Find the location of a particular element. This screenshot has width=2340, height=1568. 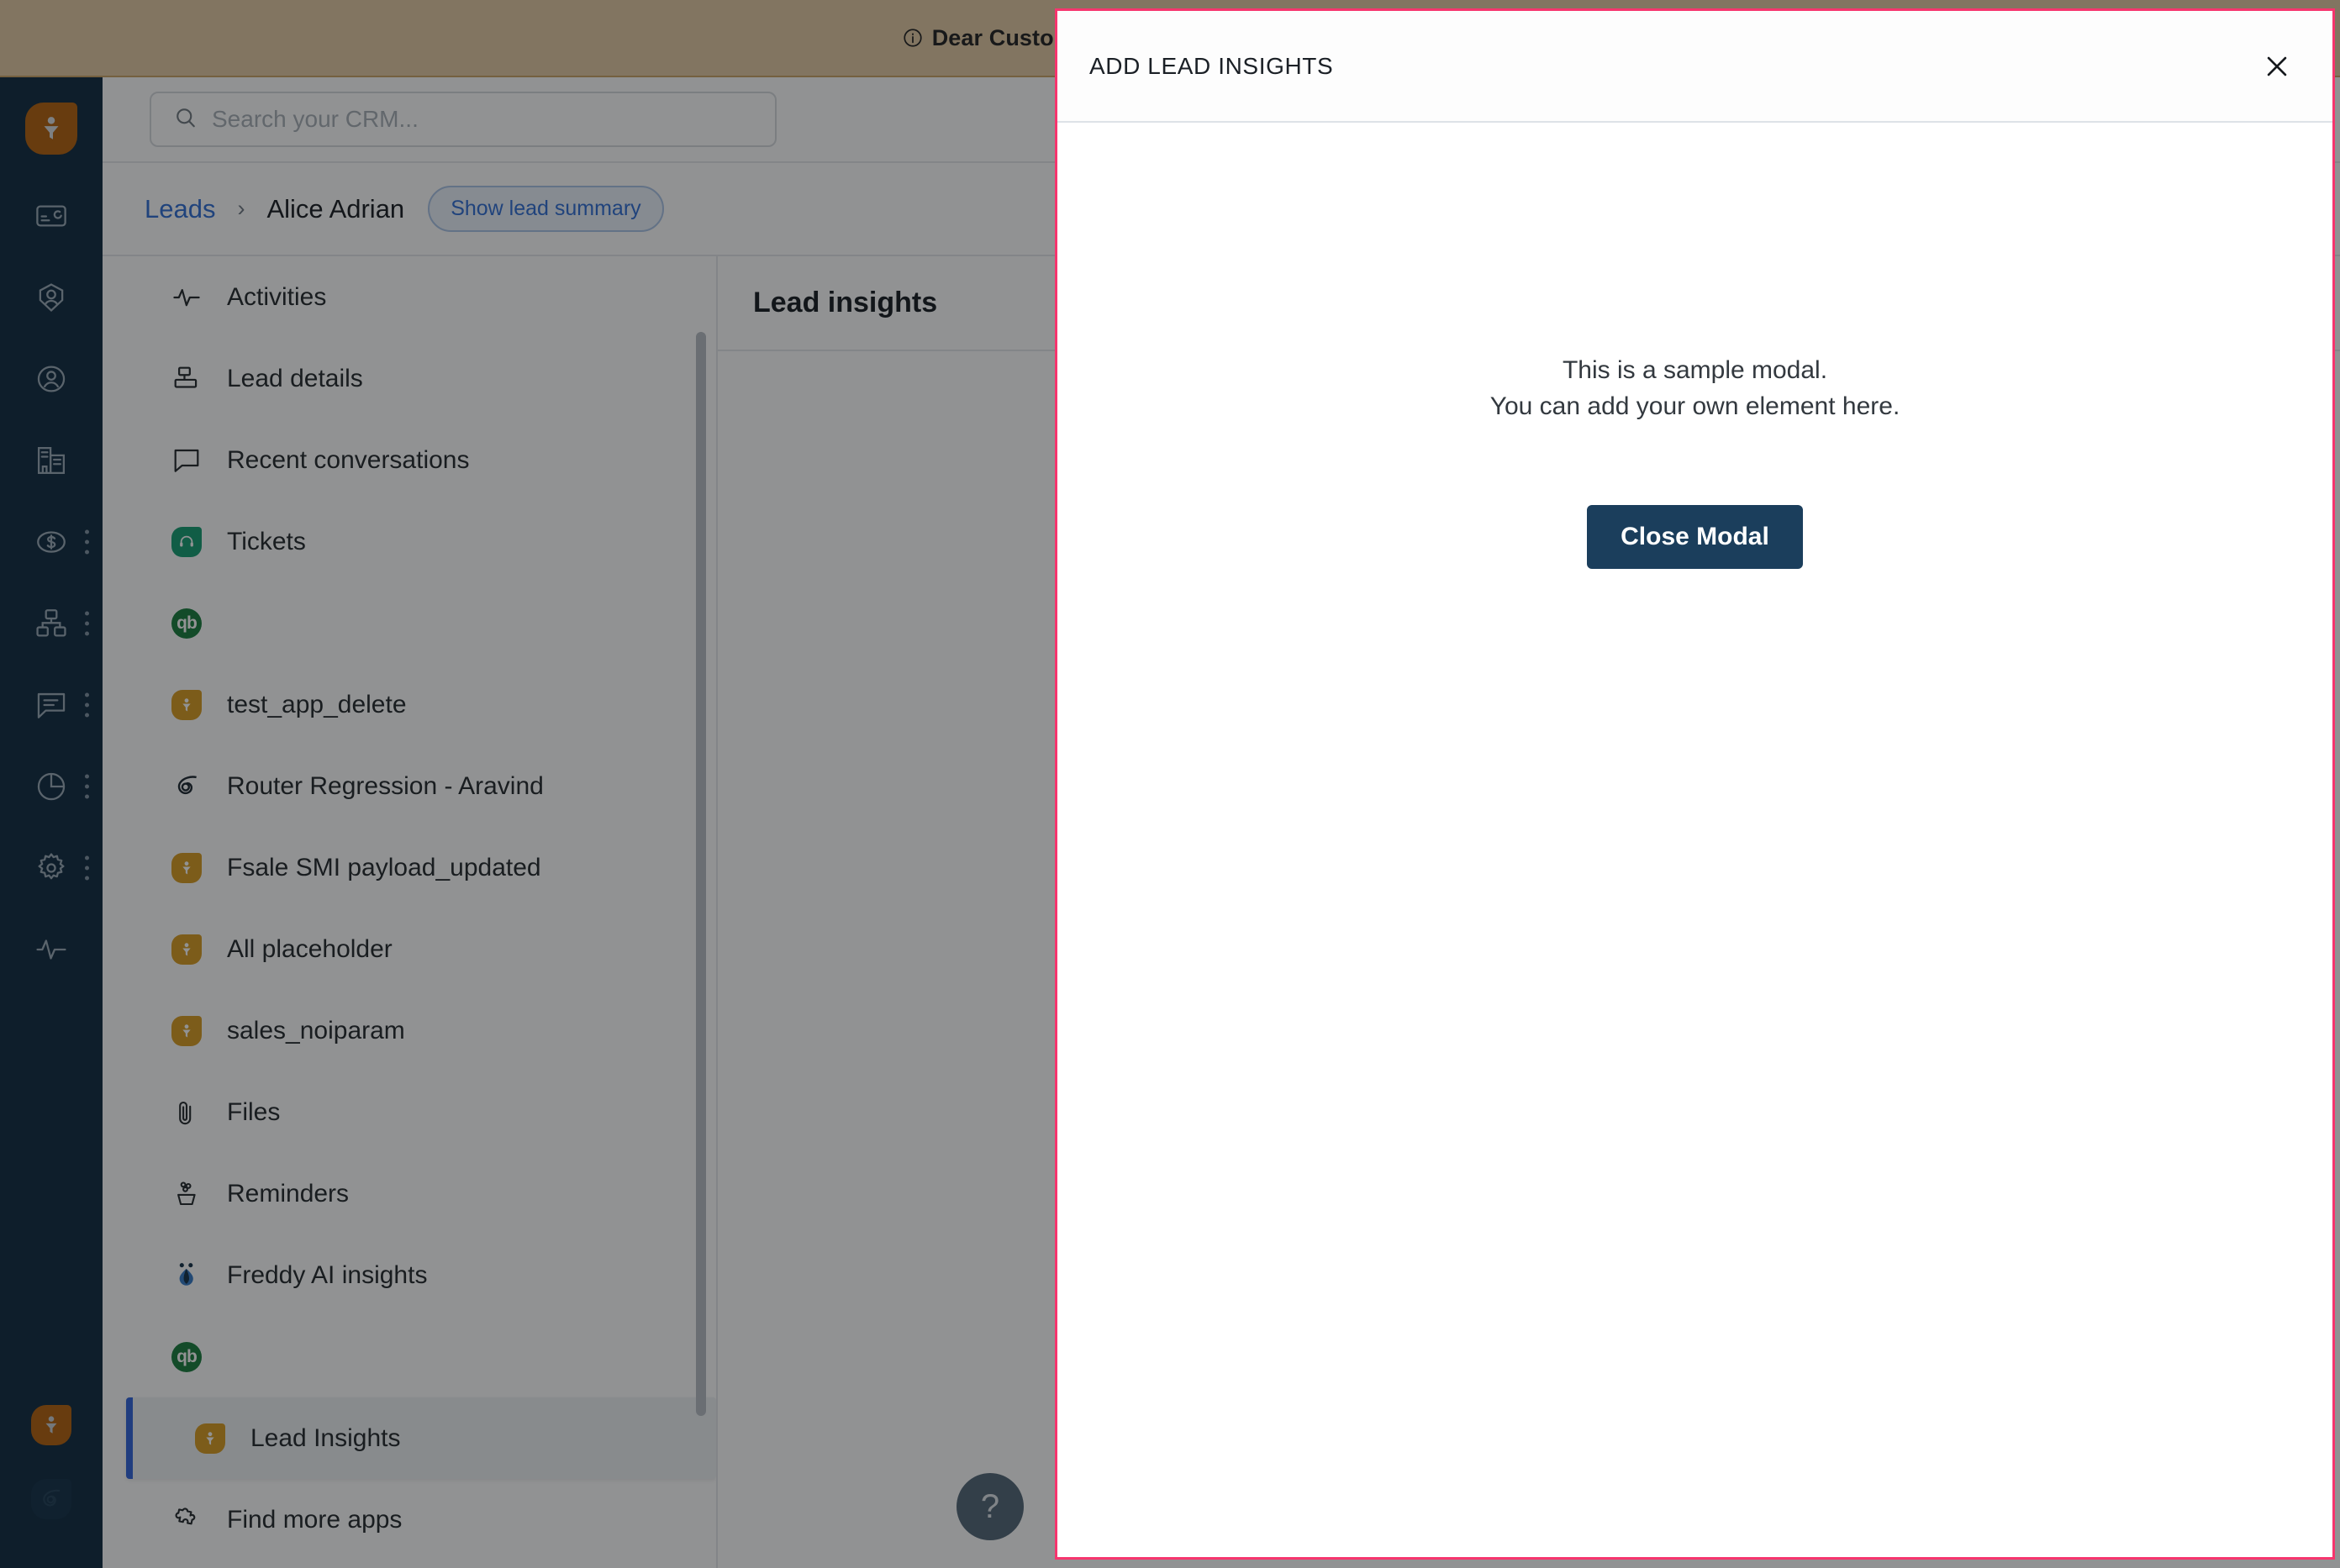

modal-body-line-1: This is a sample modal. is located at coordinates (1695, 370).